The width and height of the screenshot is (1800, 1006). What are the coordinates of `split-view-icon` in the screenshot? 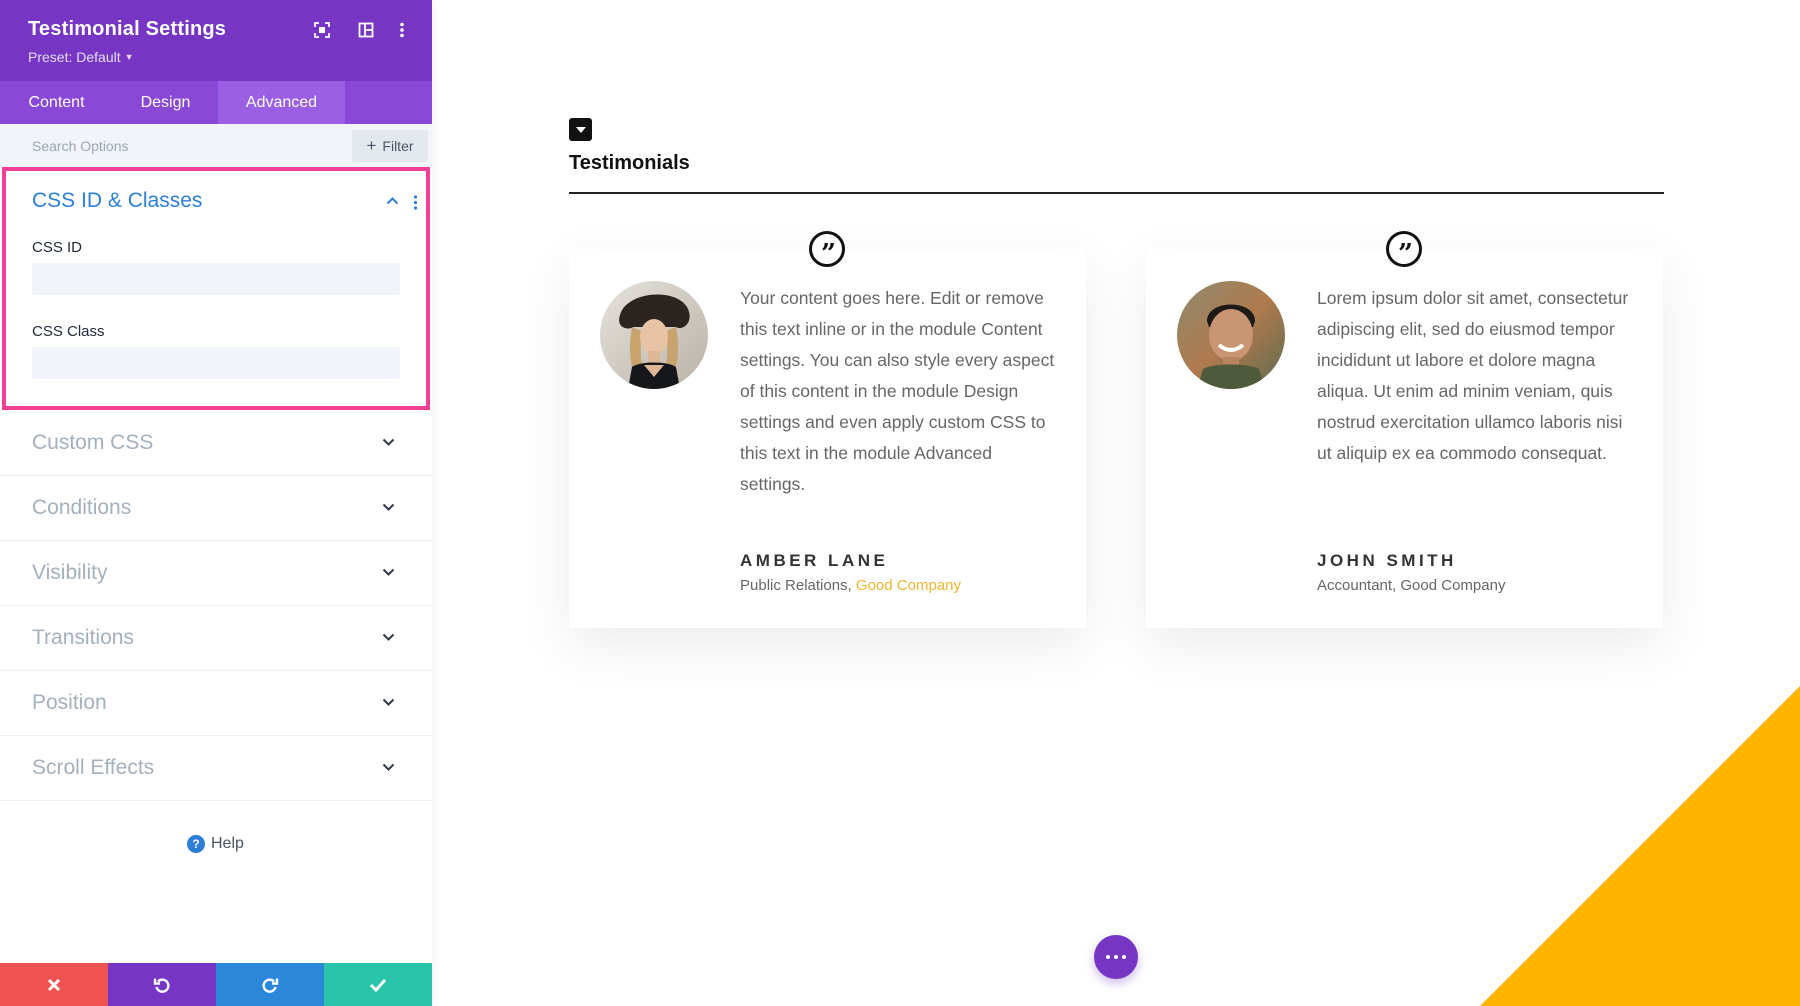 It's located at (366, 30).